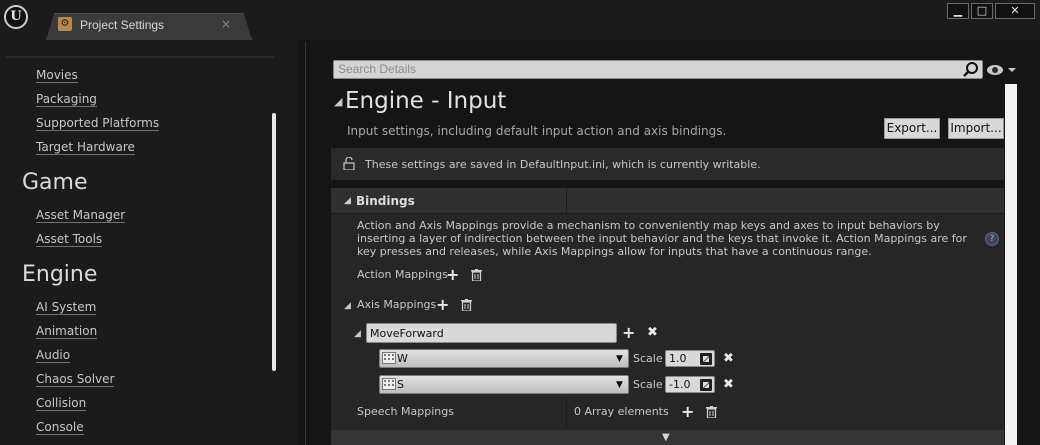  What do you see at coordinates (491, 333) in the screenshot?
I see `axis-name-input: MoveForward` at bounding box center [491, 333].